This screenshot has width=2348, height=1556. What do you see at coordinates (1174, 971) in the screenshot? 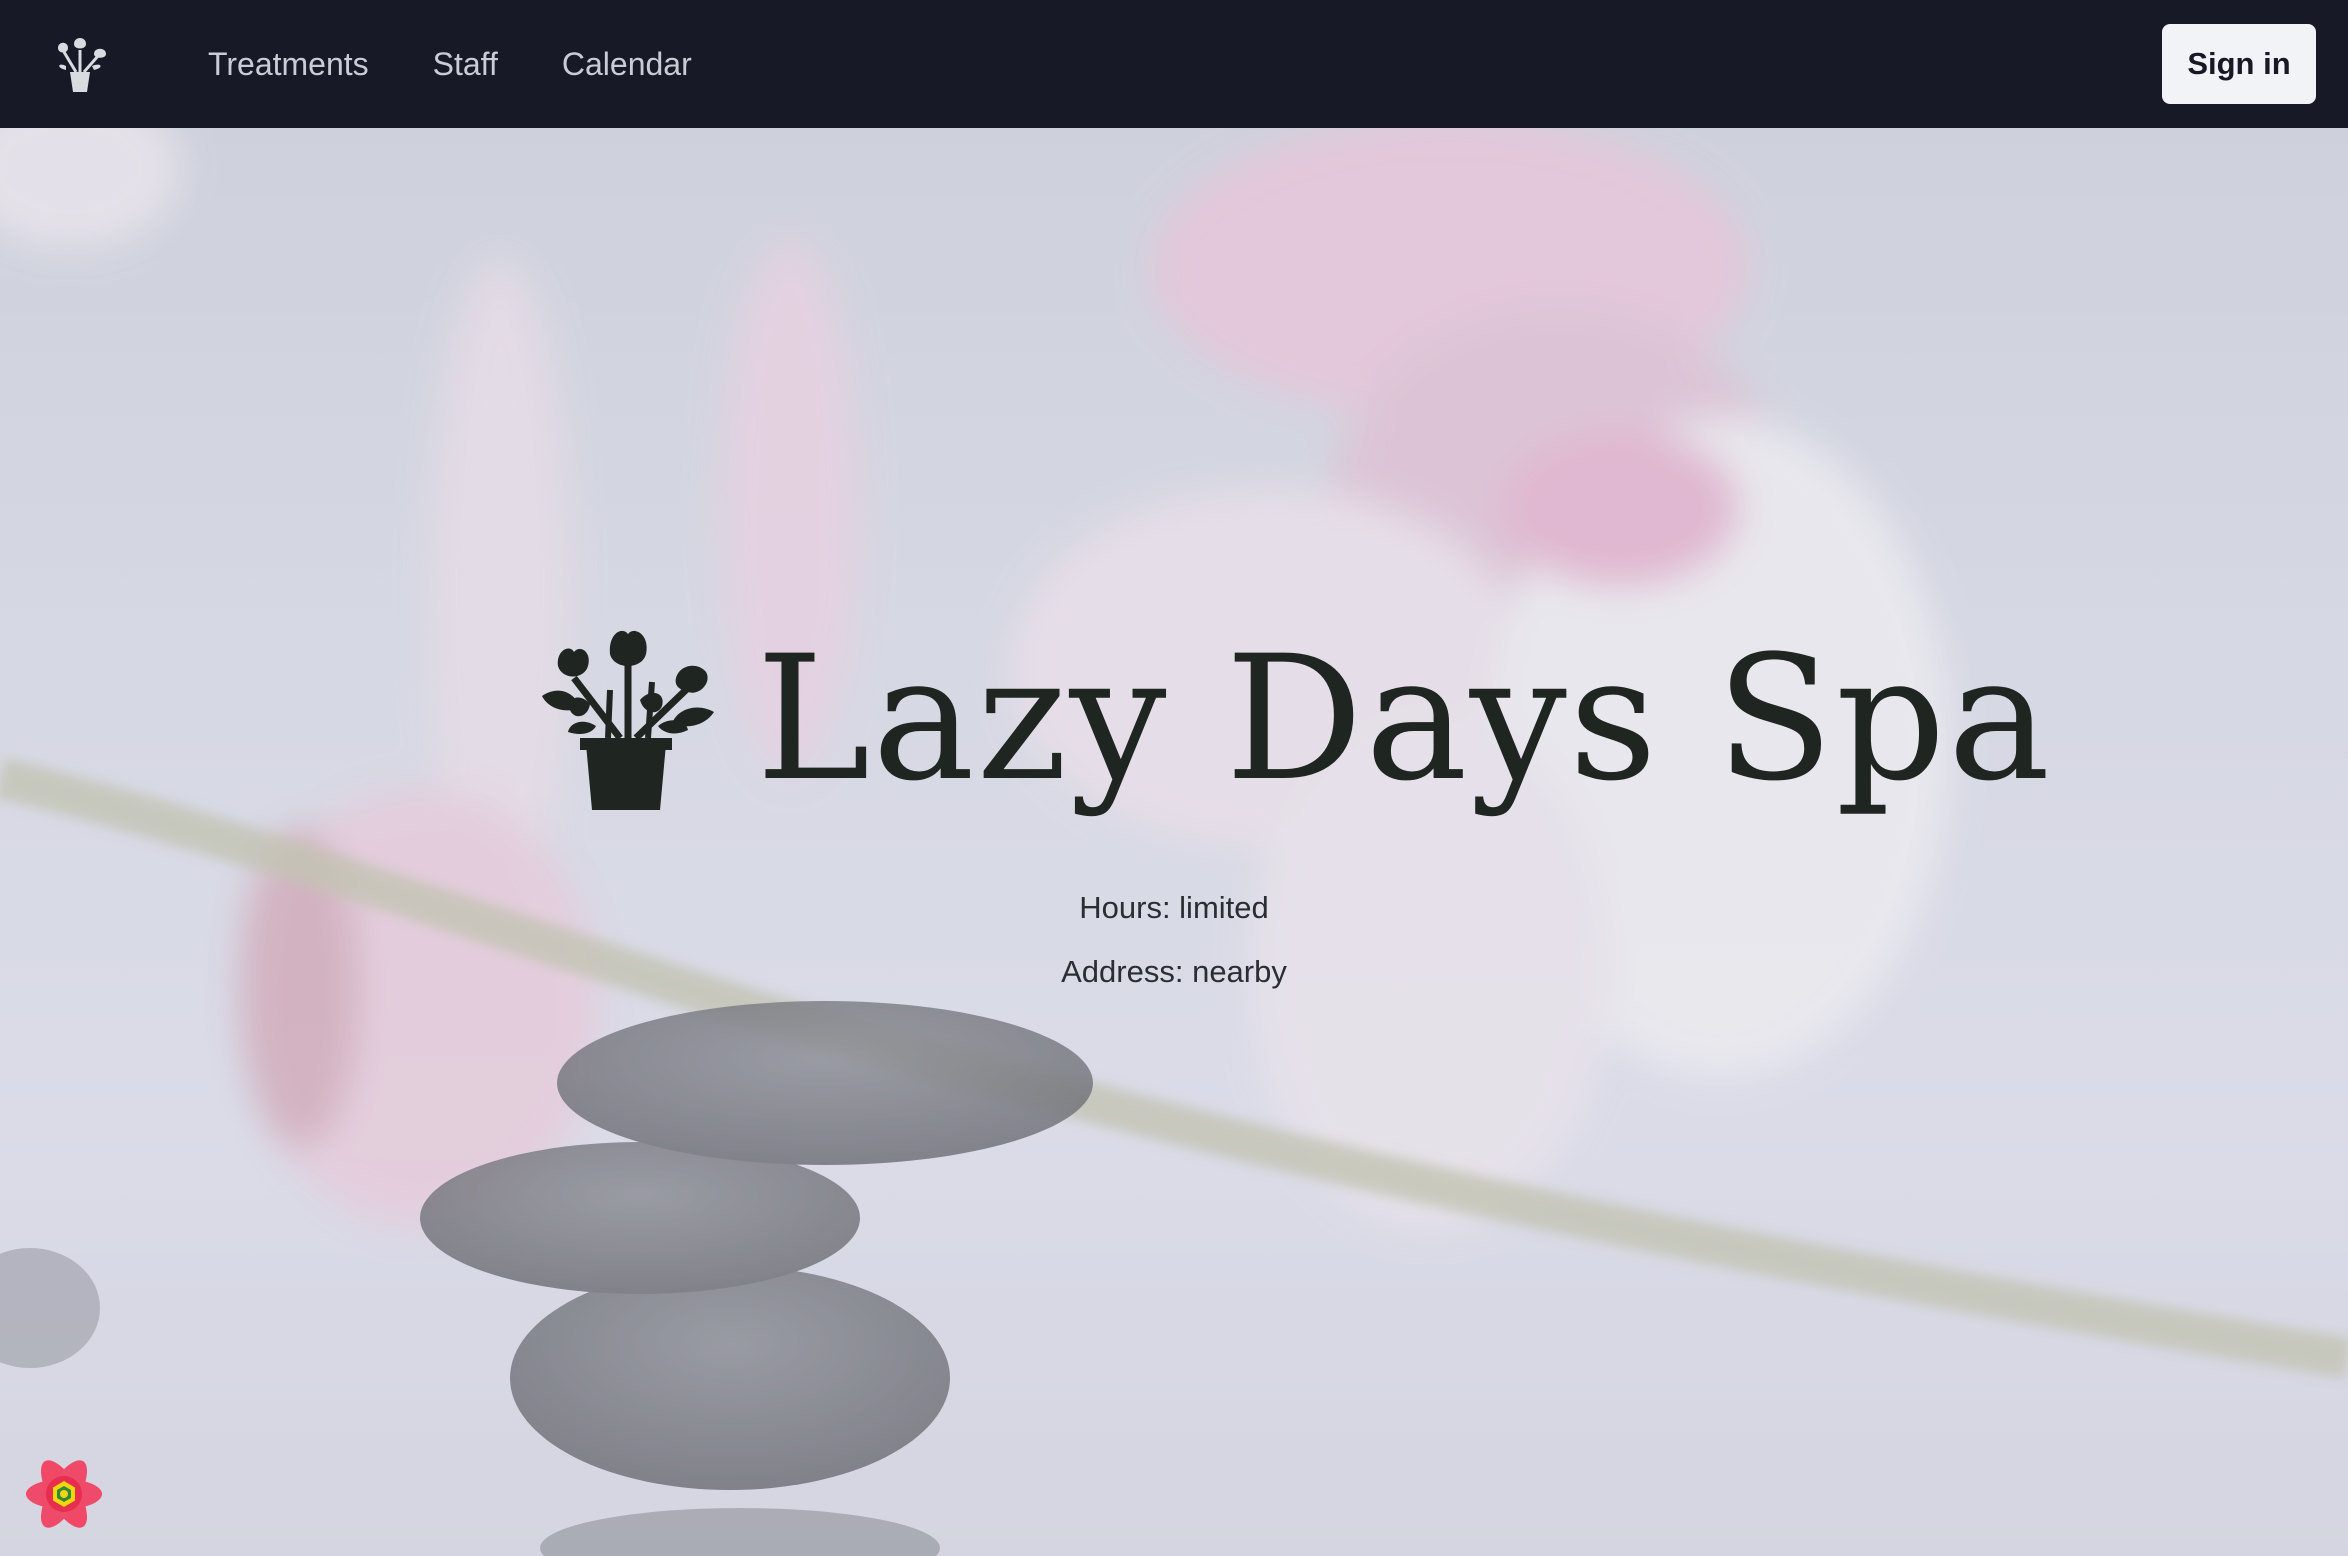
I see `address-text: Address: nearby` at bounding box center [1174, 971].